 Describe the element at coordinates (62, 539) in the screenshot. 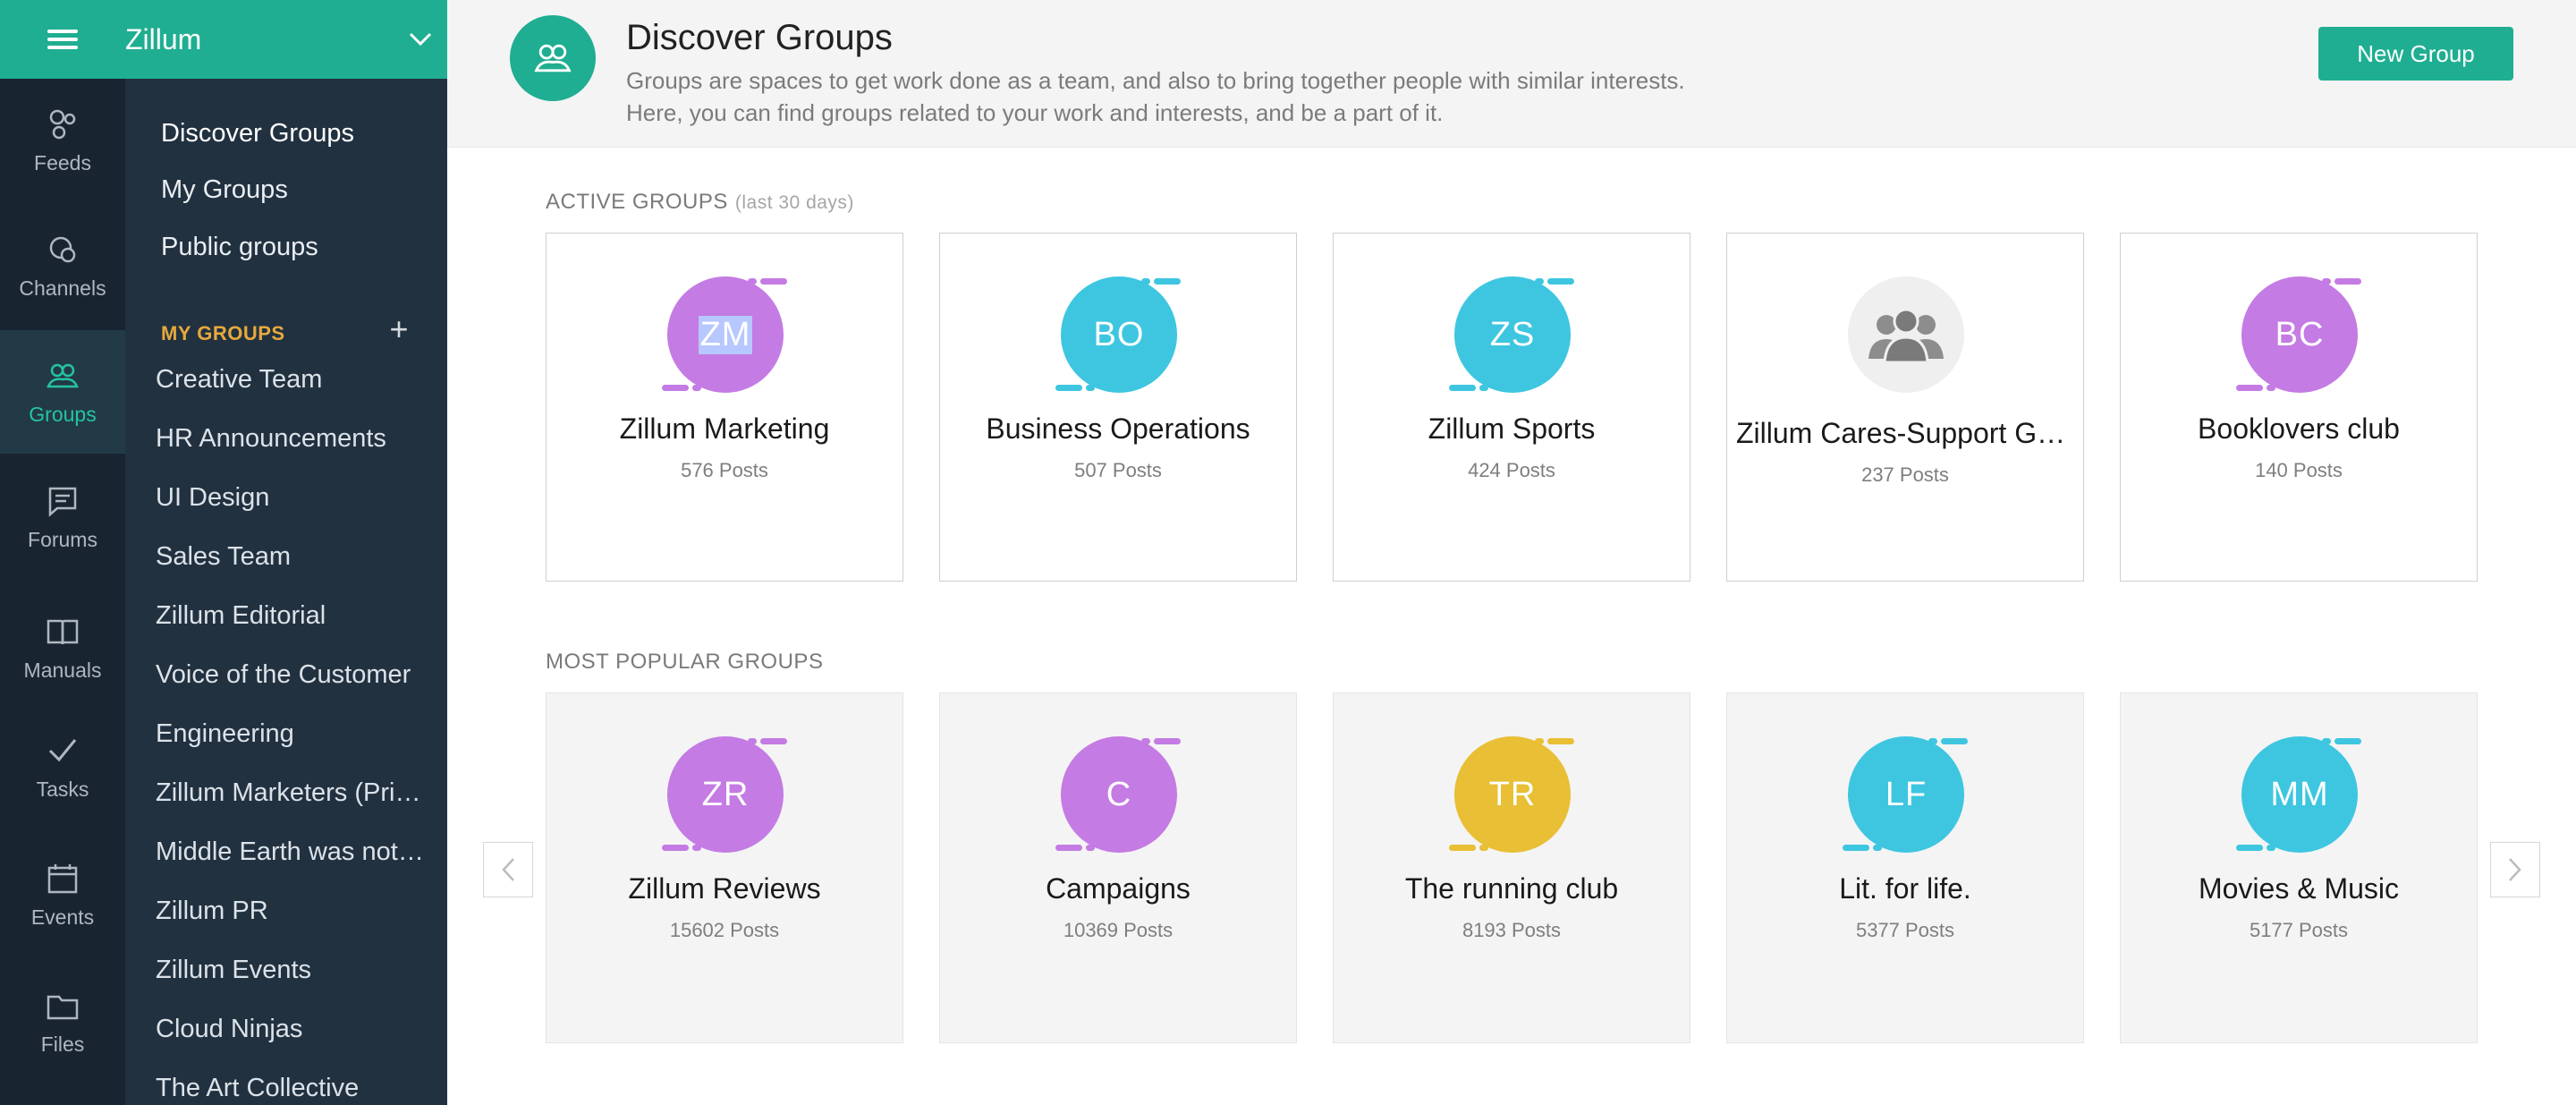

I see `rail-label: Forums` at that location.